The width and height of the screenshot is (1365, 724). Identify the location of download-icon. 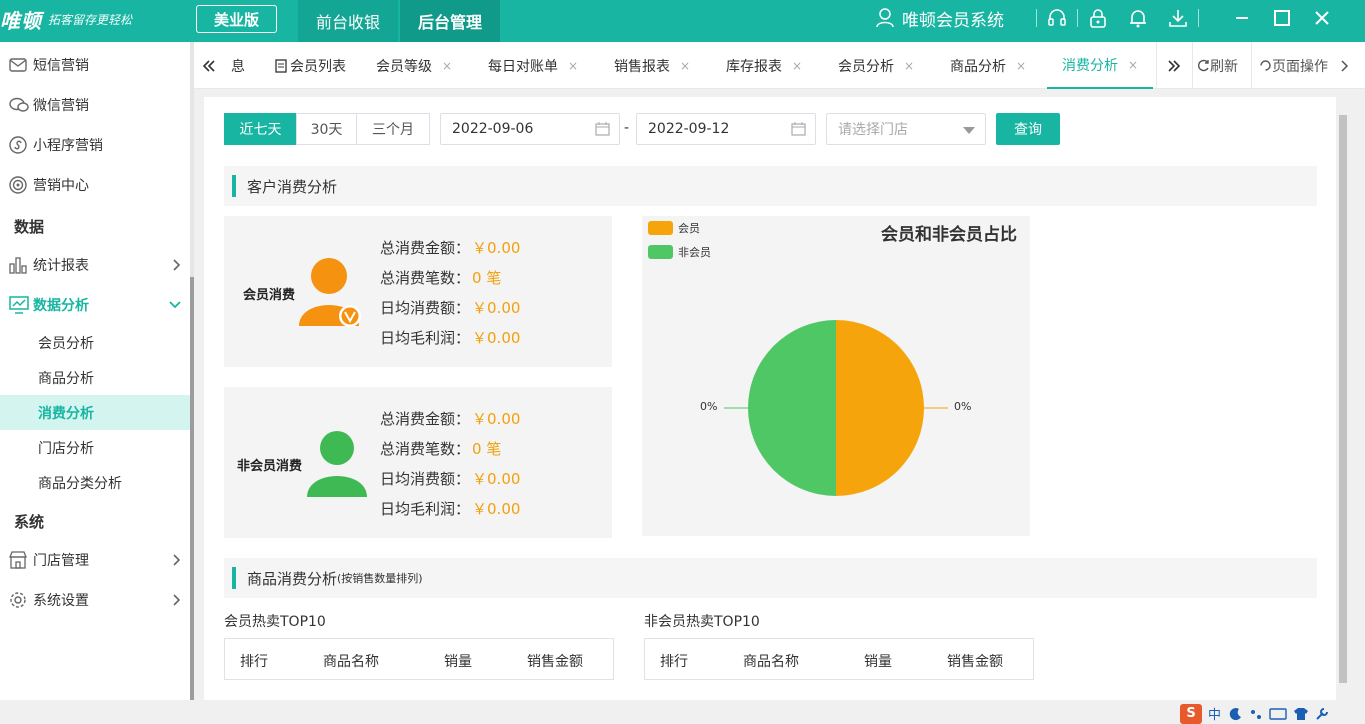
(1178, 18).